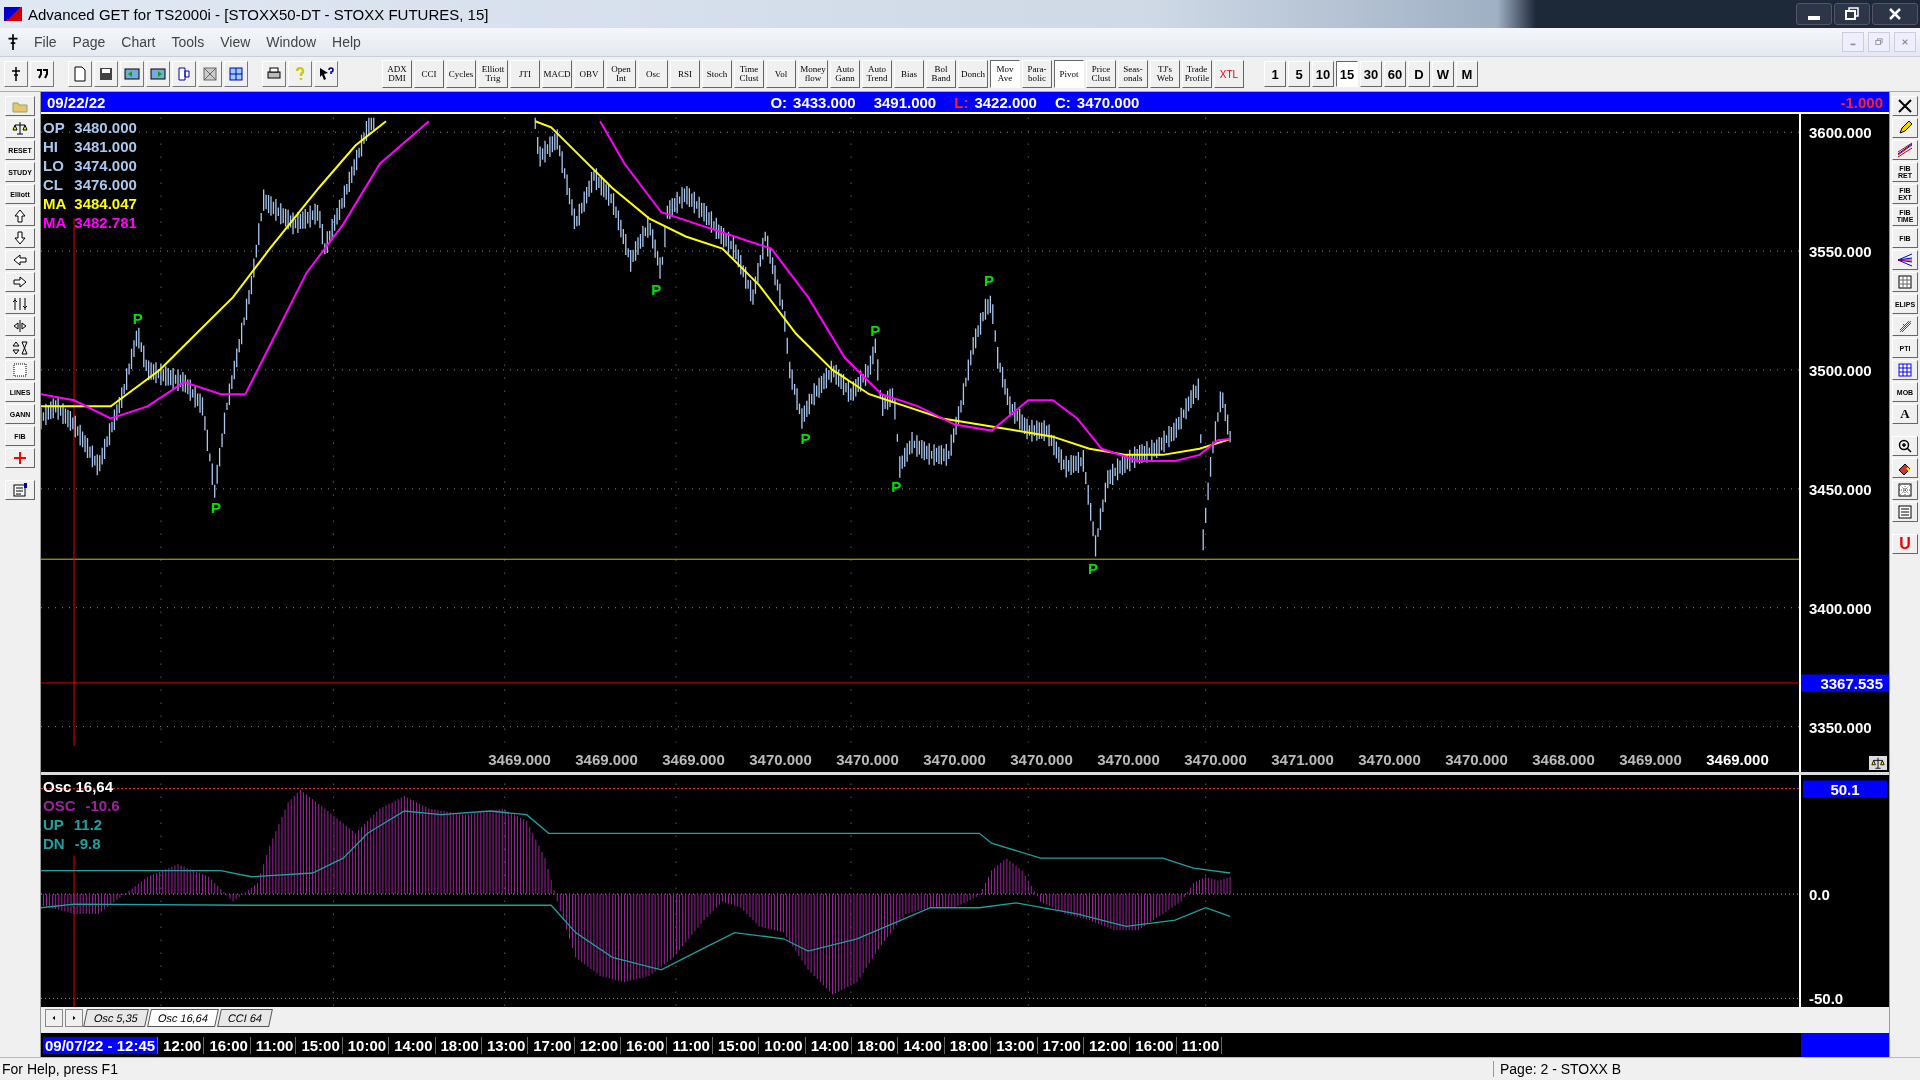 This screenshot has width=1920, height=1080. What do you see at coordinates (346, 42) in the screenshot?
I see `menu-item: Help` at bounding box center [346, 42].